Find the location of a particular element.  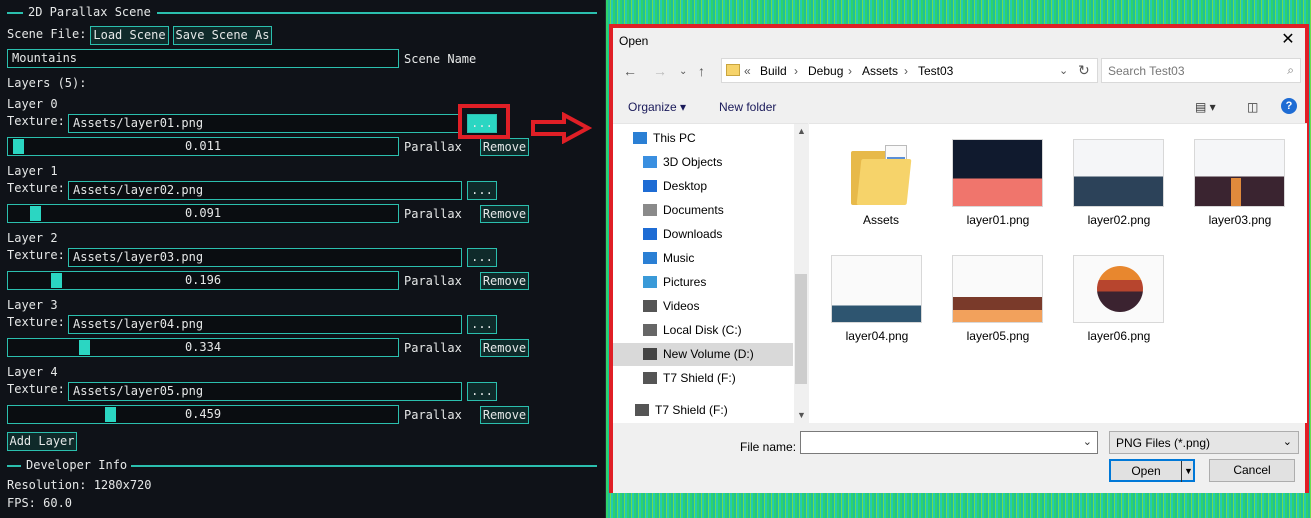

nav-item: Desktop is located at coordinates (703, 186).